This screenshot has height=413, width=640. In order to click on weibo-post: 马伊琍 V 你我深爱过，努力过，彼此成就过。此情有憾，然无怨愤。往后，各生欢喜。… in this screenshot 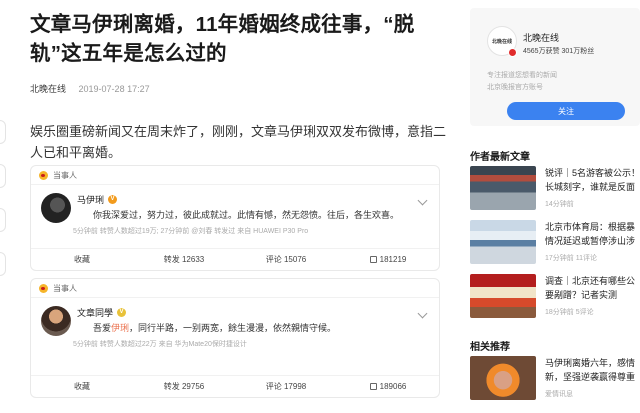, I will do `click(235, 210)`.